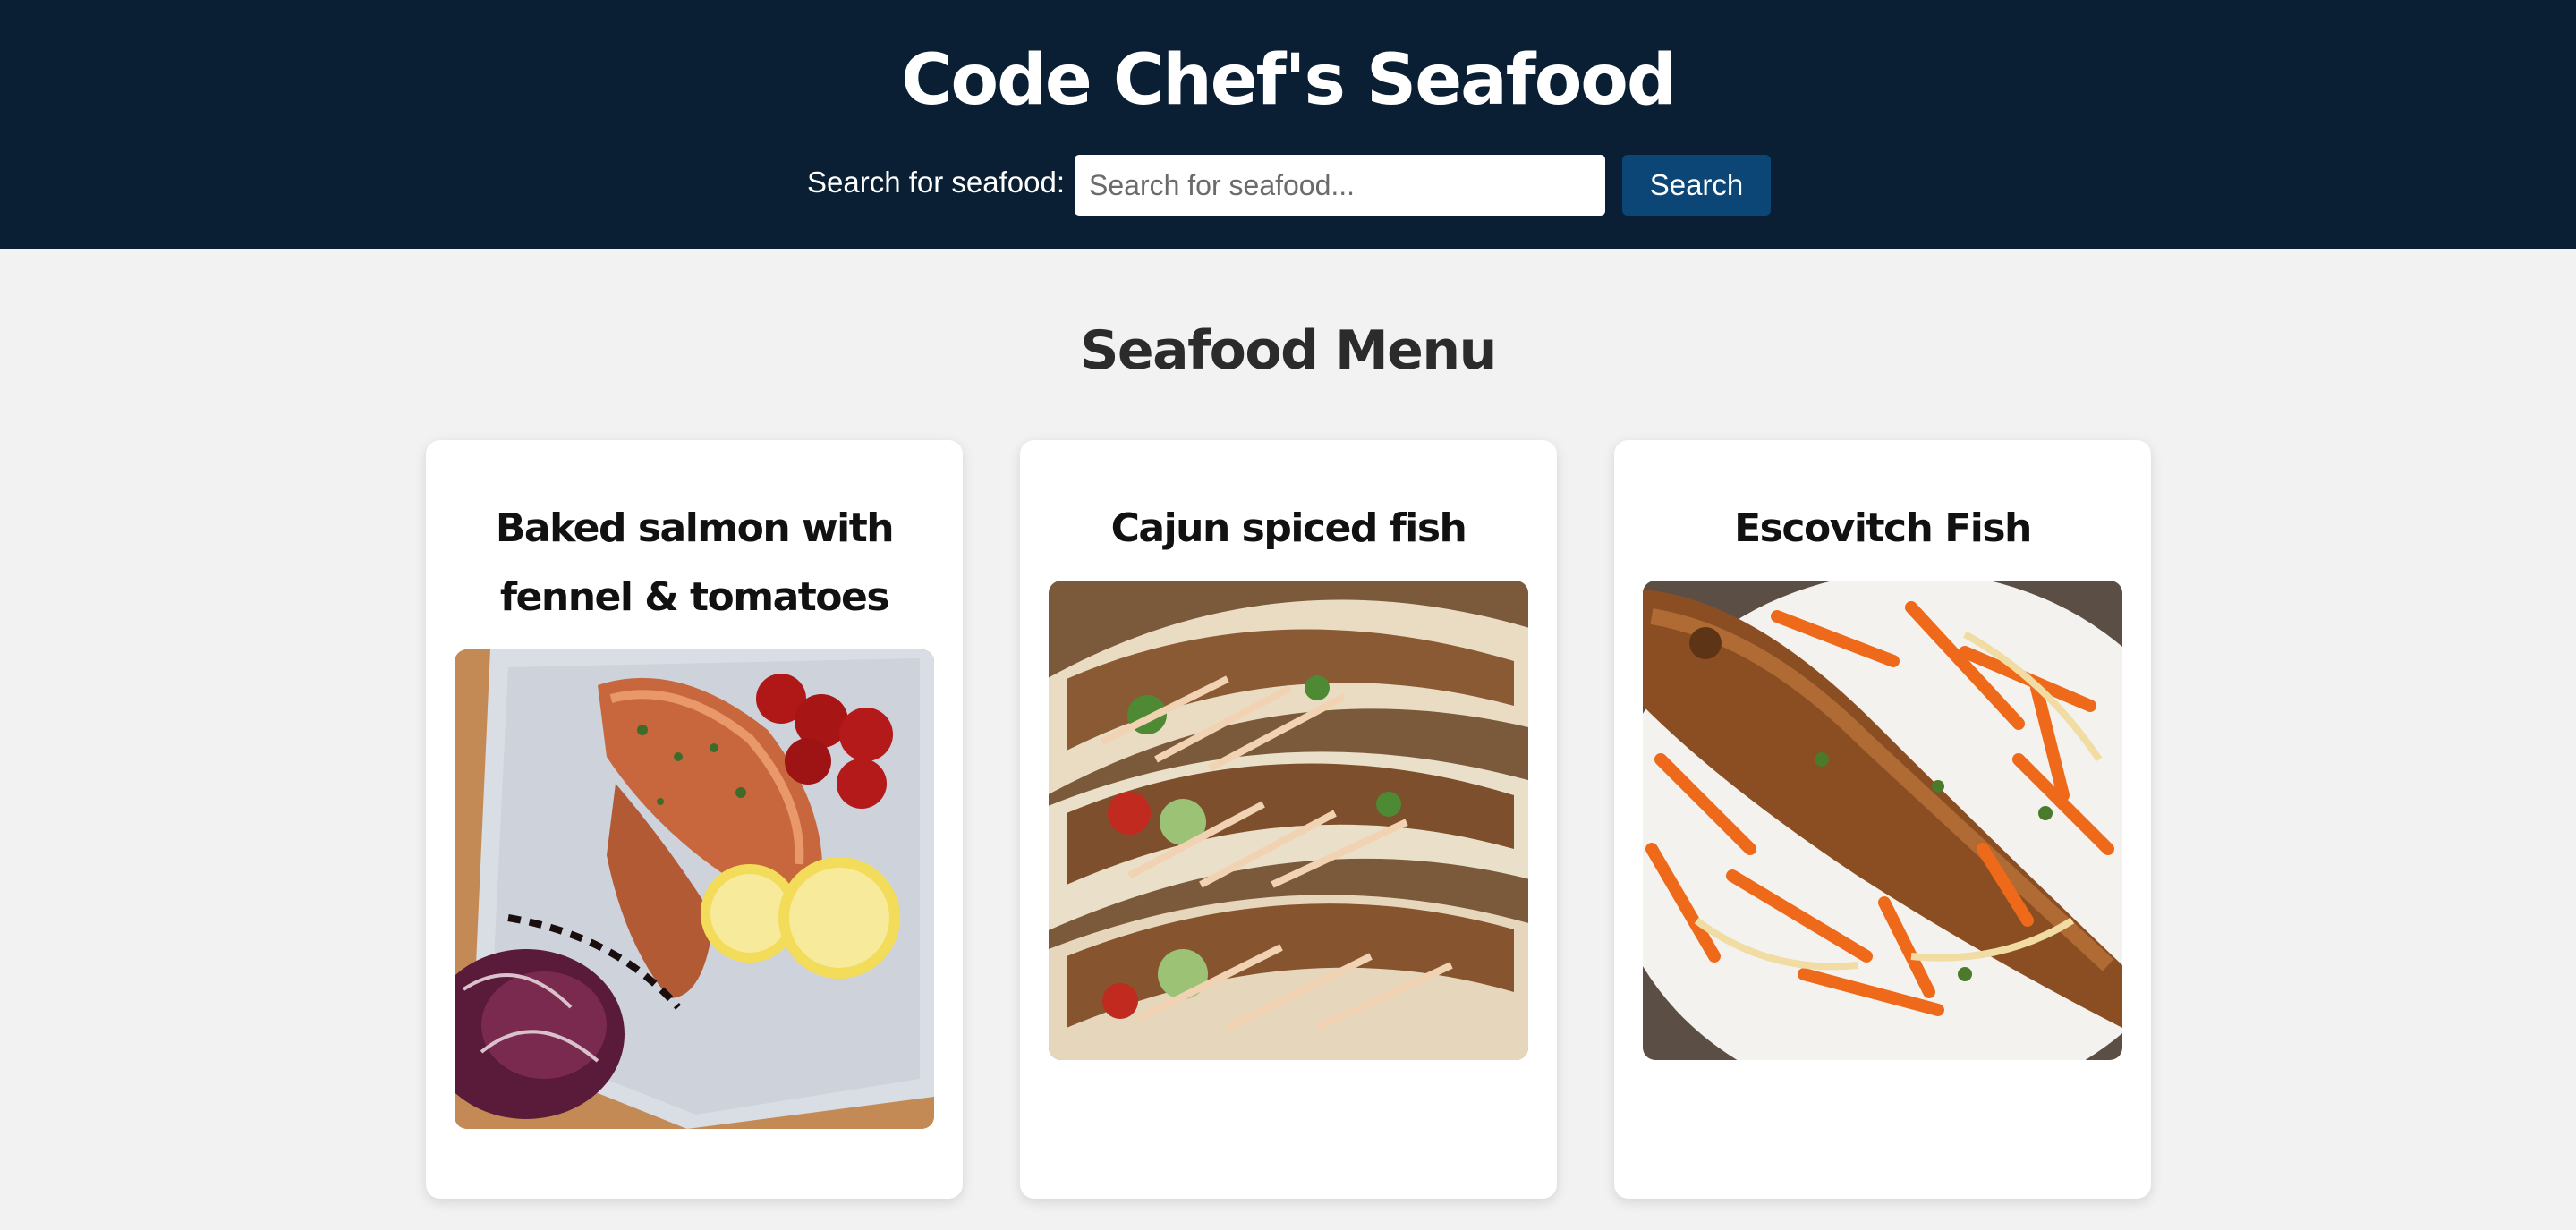 This screenshot has width=2576, height=1230. I want to click on dish-card: Baked salmon with fennel & tomatoes, so click(694, 819).